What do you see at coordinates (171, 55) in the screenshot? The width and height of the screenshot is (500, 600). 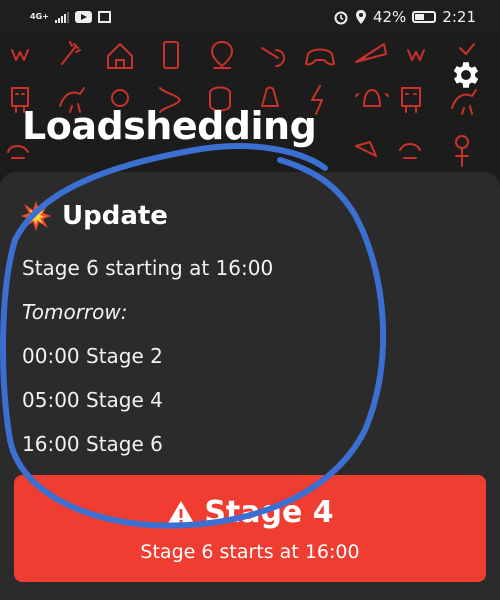 I see `phone-icon` at bounding box center [171, 55].